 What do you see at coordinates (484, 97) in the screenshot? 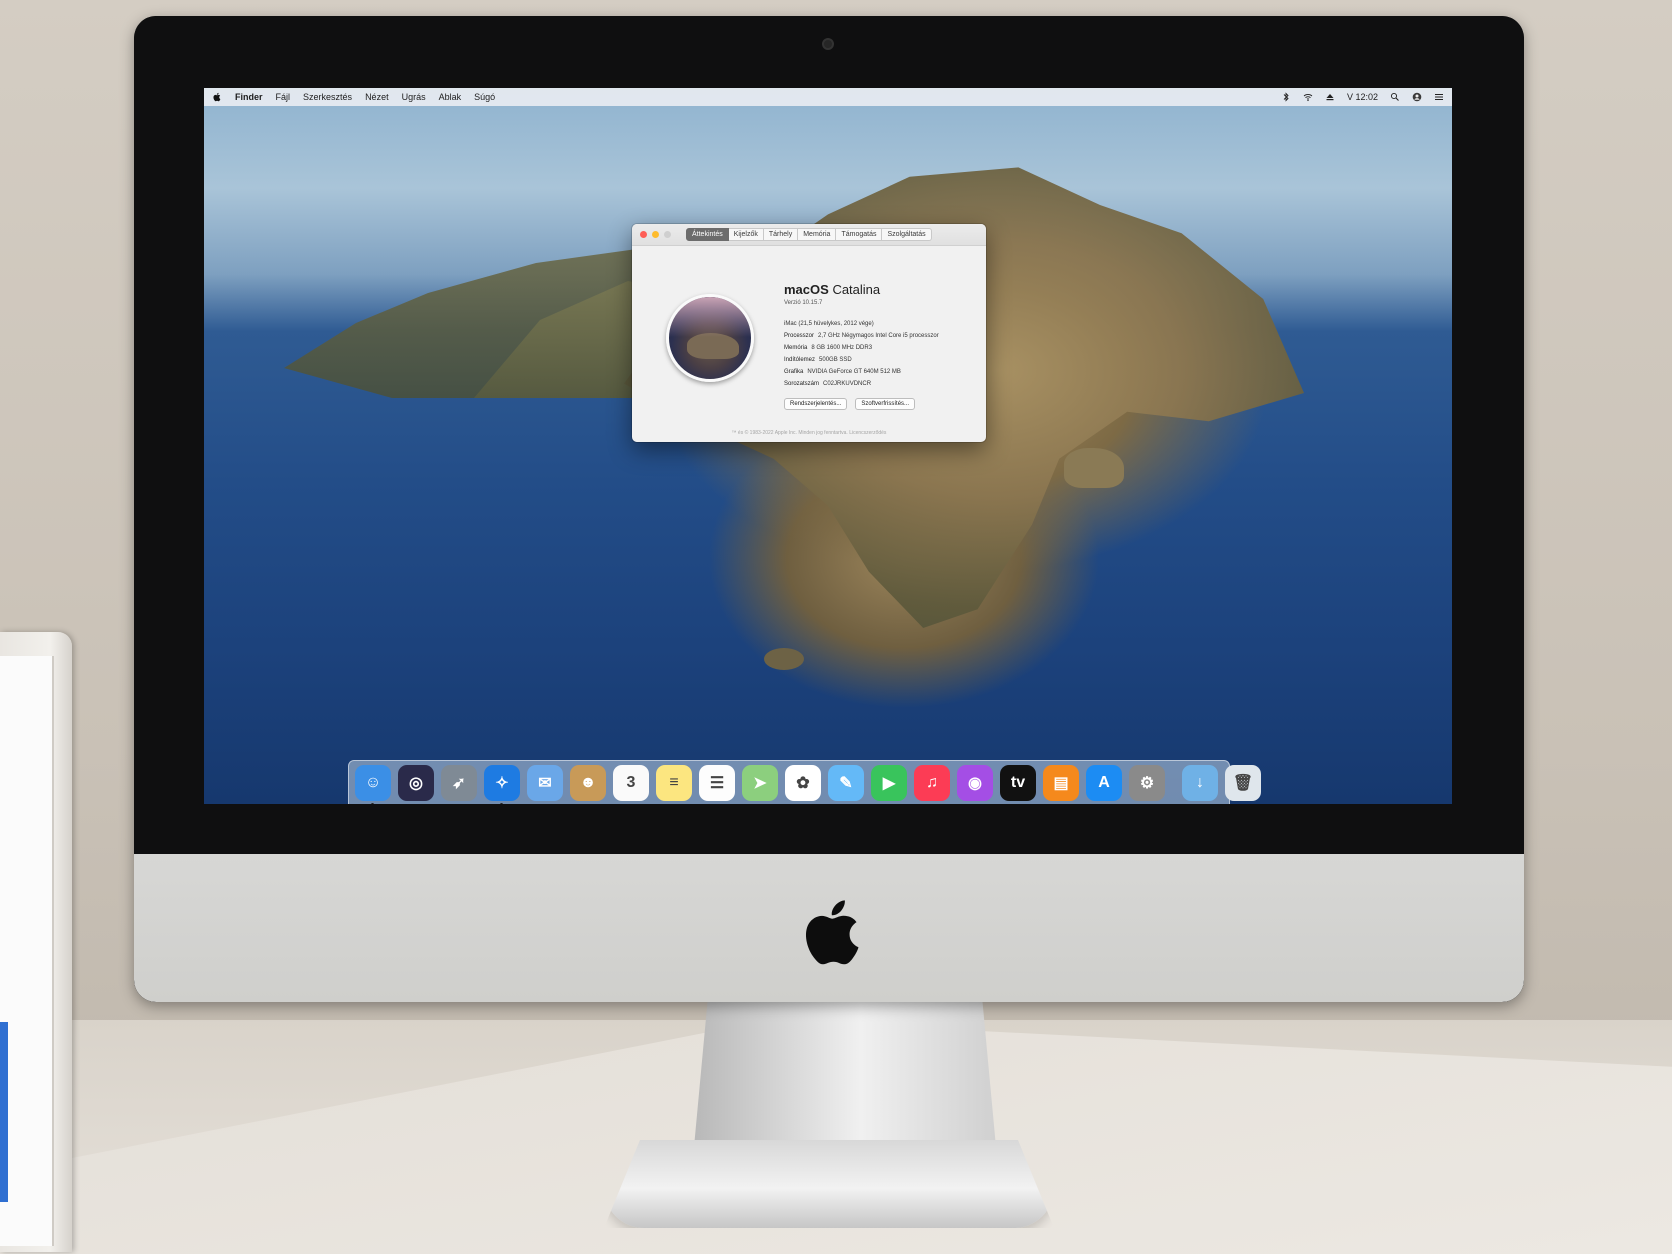
I see `menu-help: Súgó` at bounding box center [484, 97].